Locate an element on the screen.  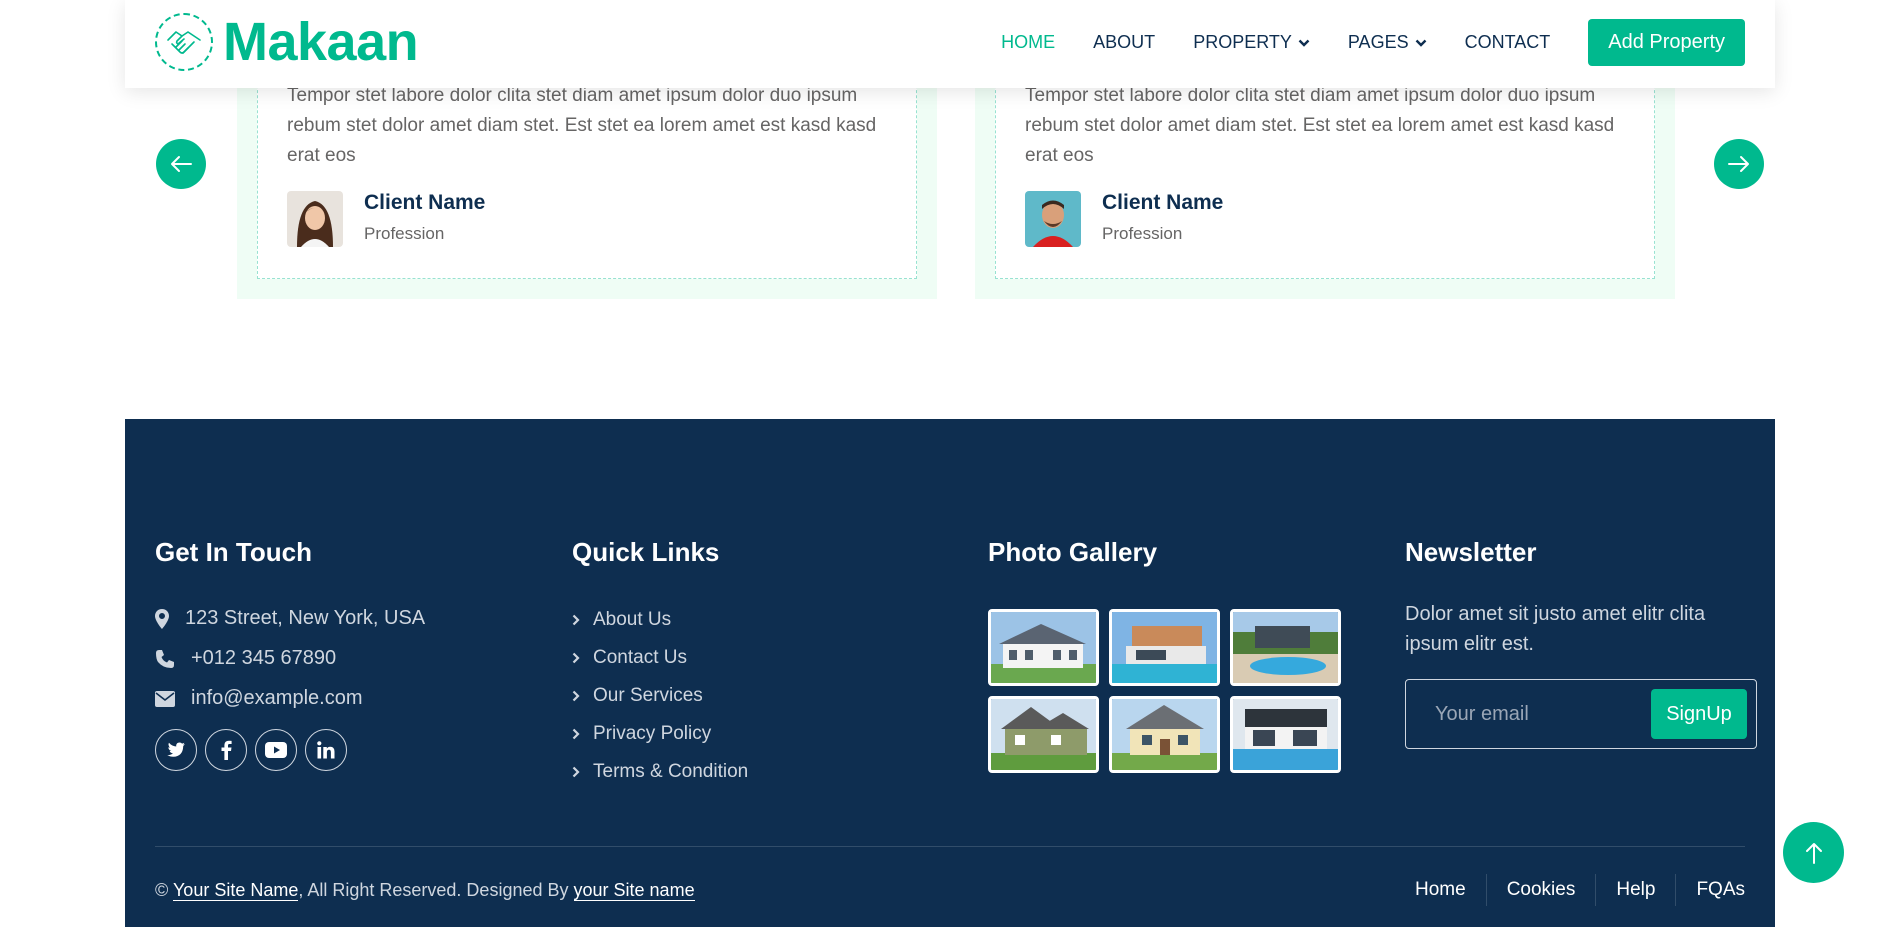
email-text: info@example.com is located at coordinates (277, 698).